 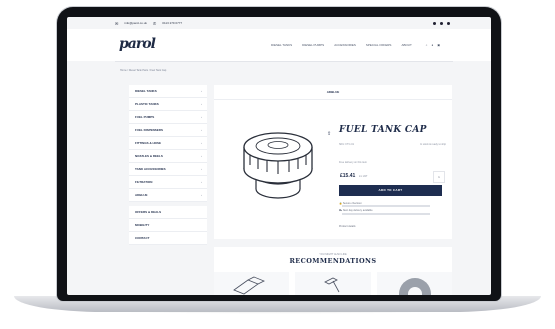 I want to click on topbar-email: info@parol.co.uk, so click(x=135, y=23).